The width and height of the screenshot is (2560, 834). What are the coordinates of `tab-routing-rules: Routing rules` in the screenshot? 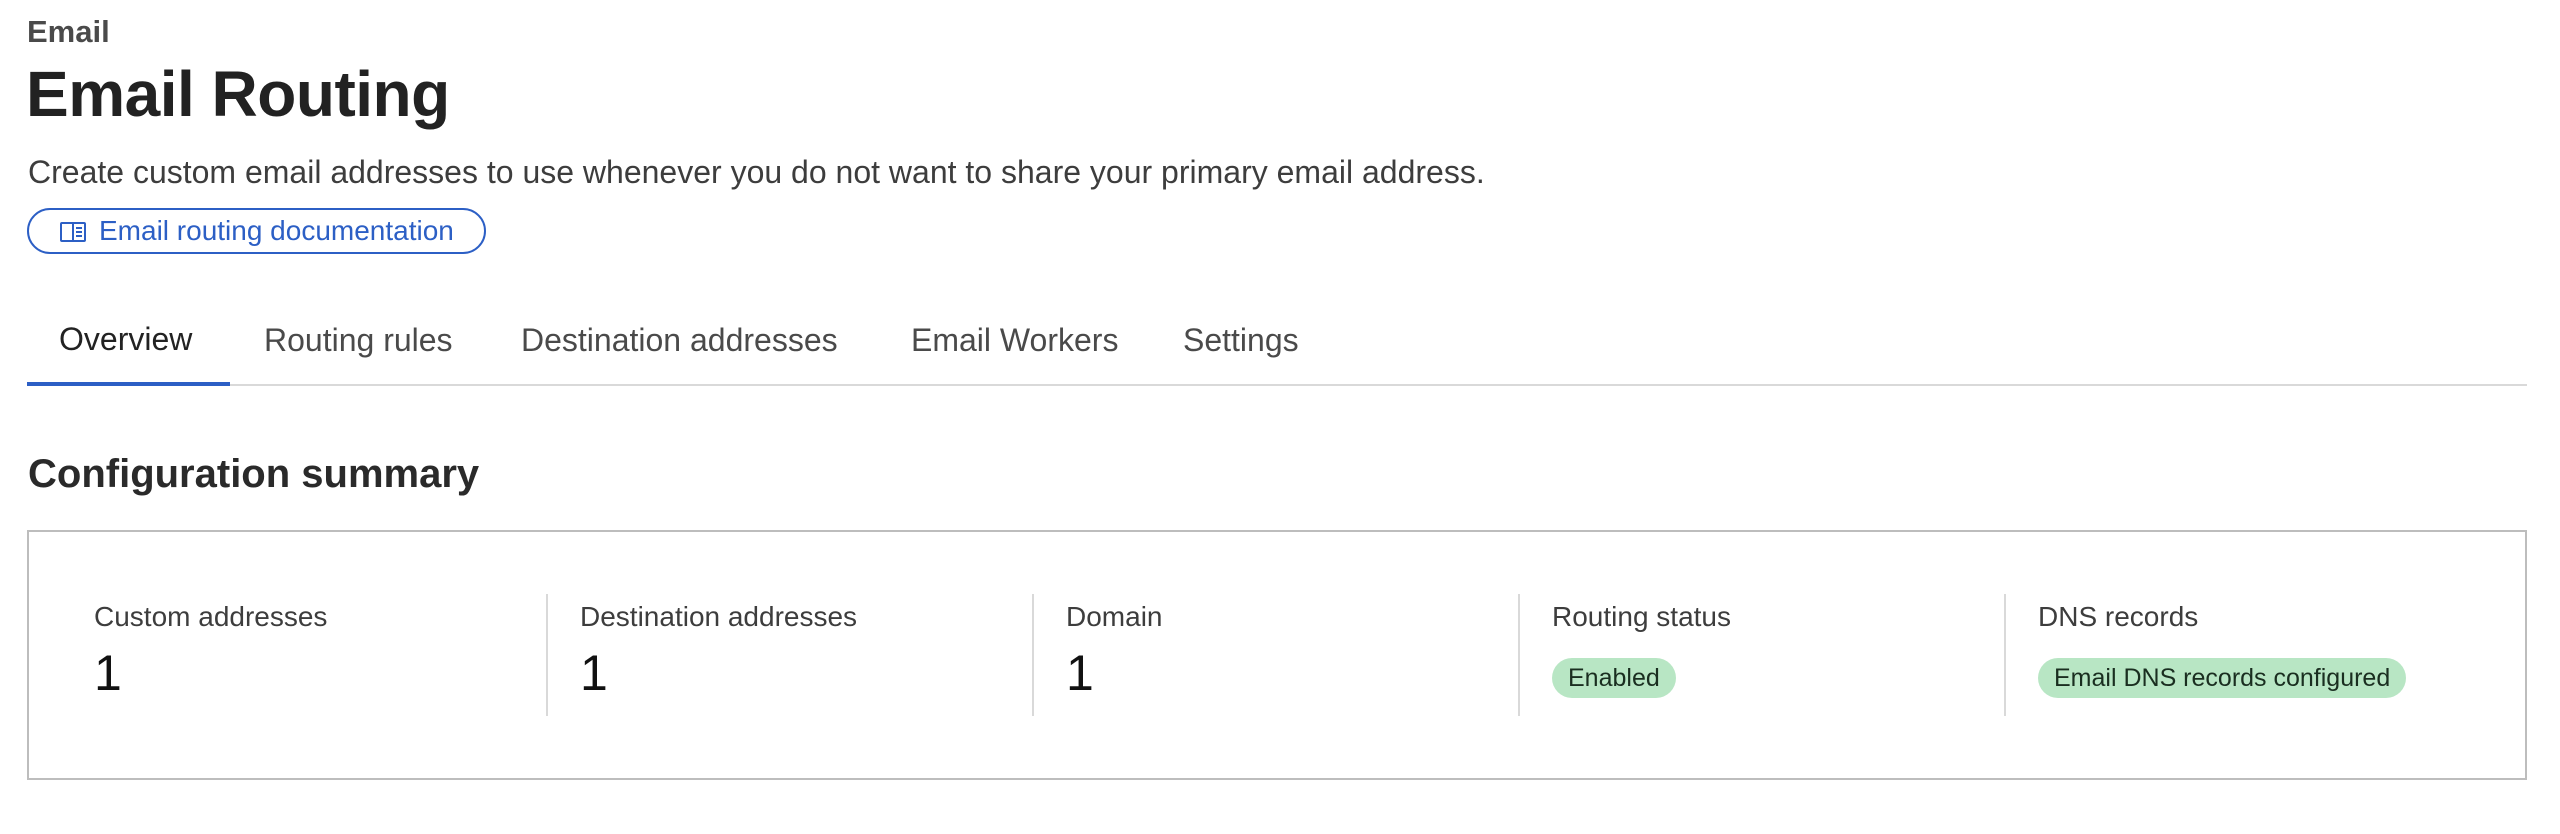 It's located at (358, 340).